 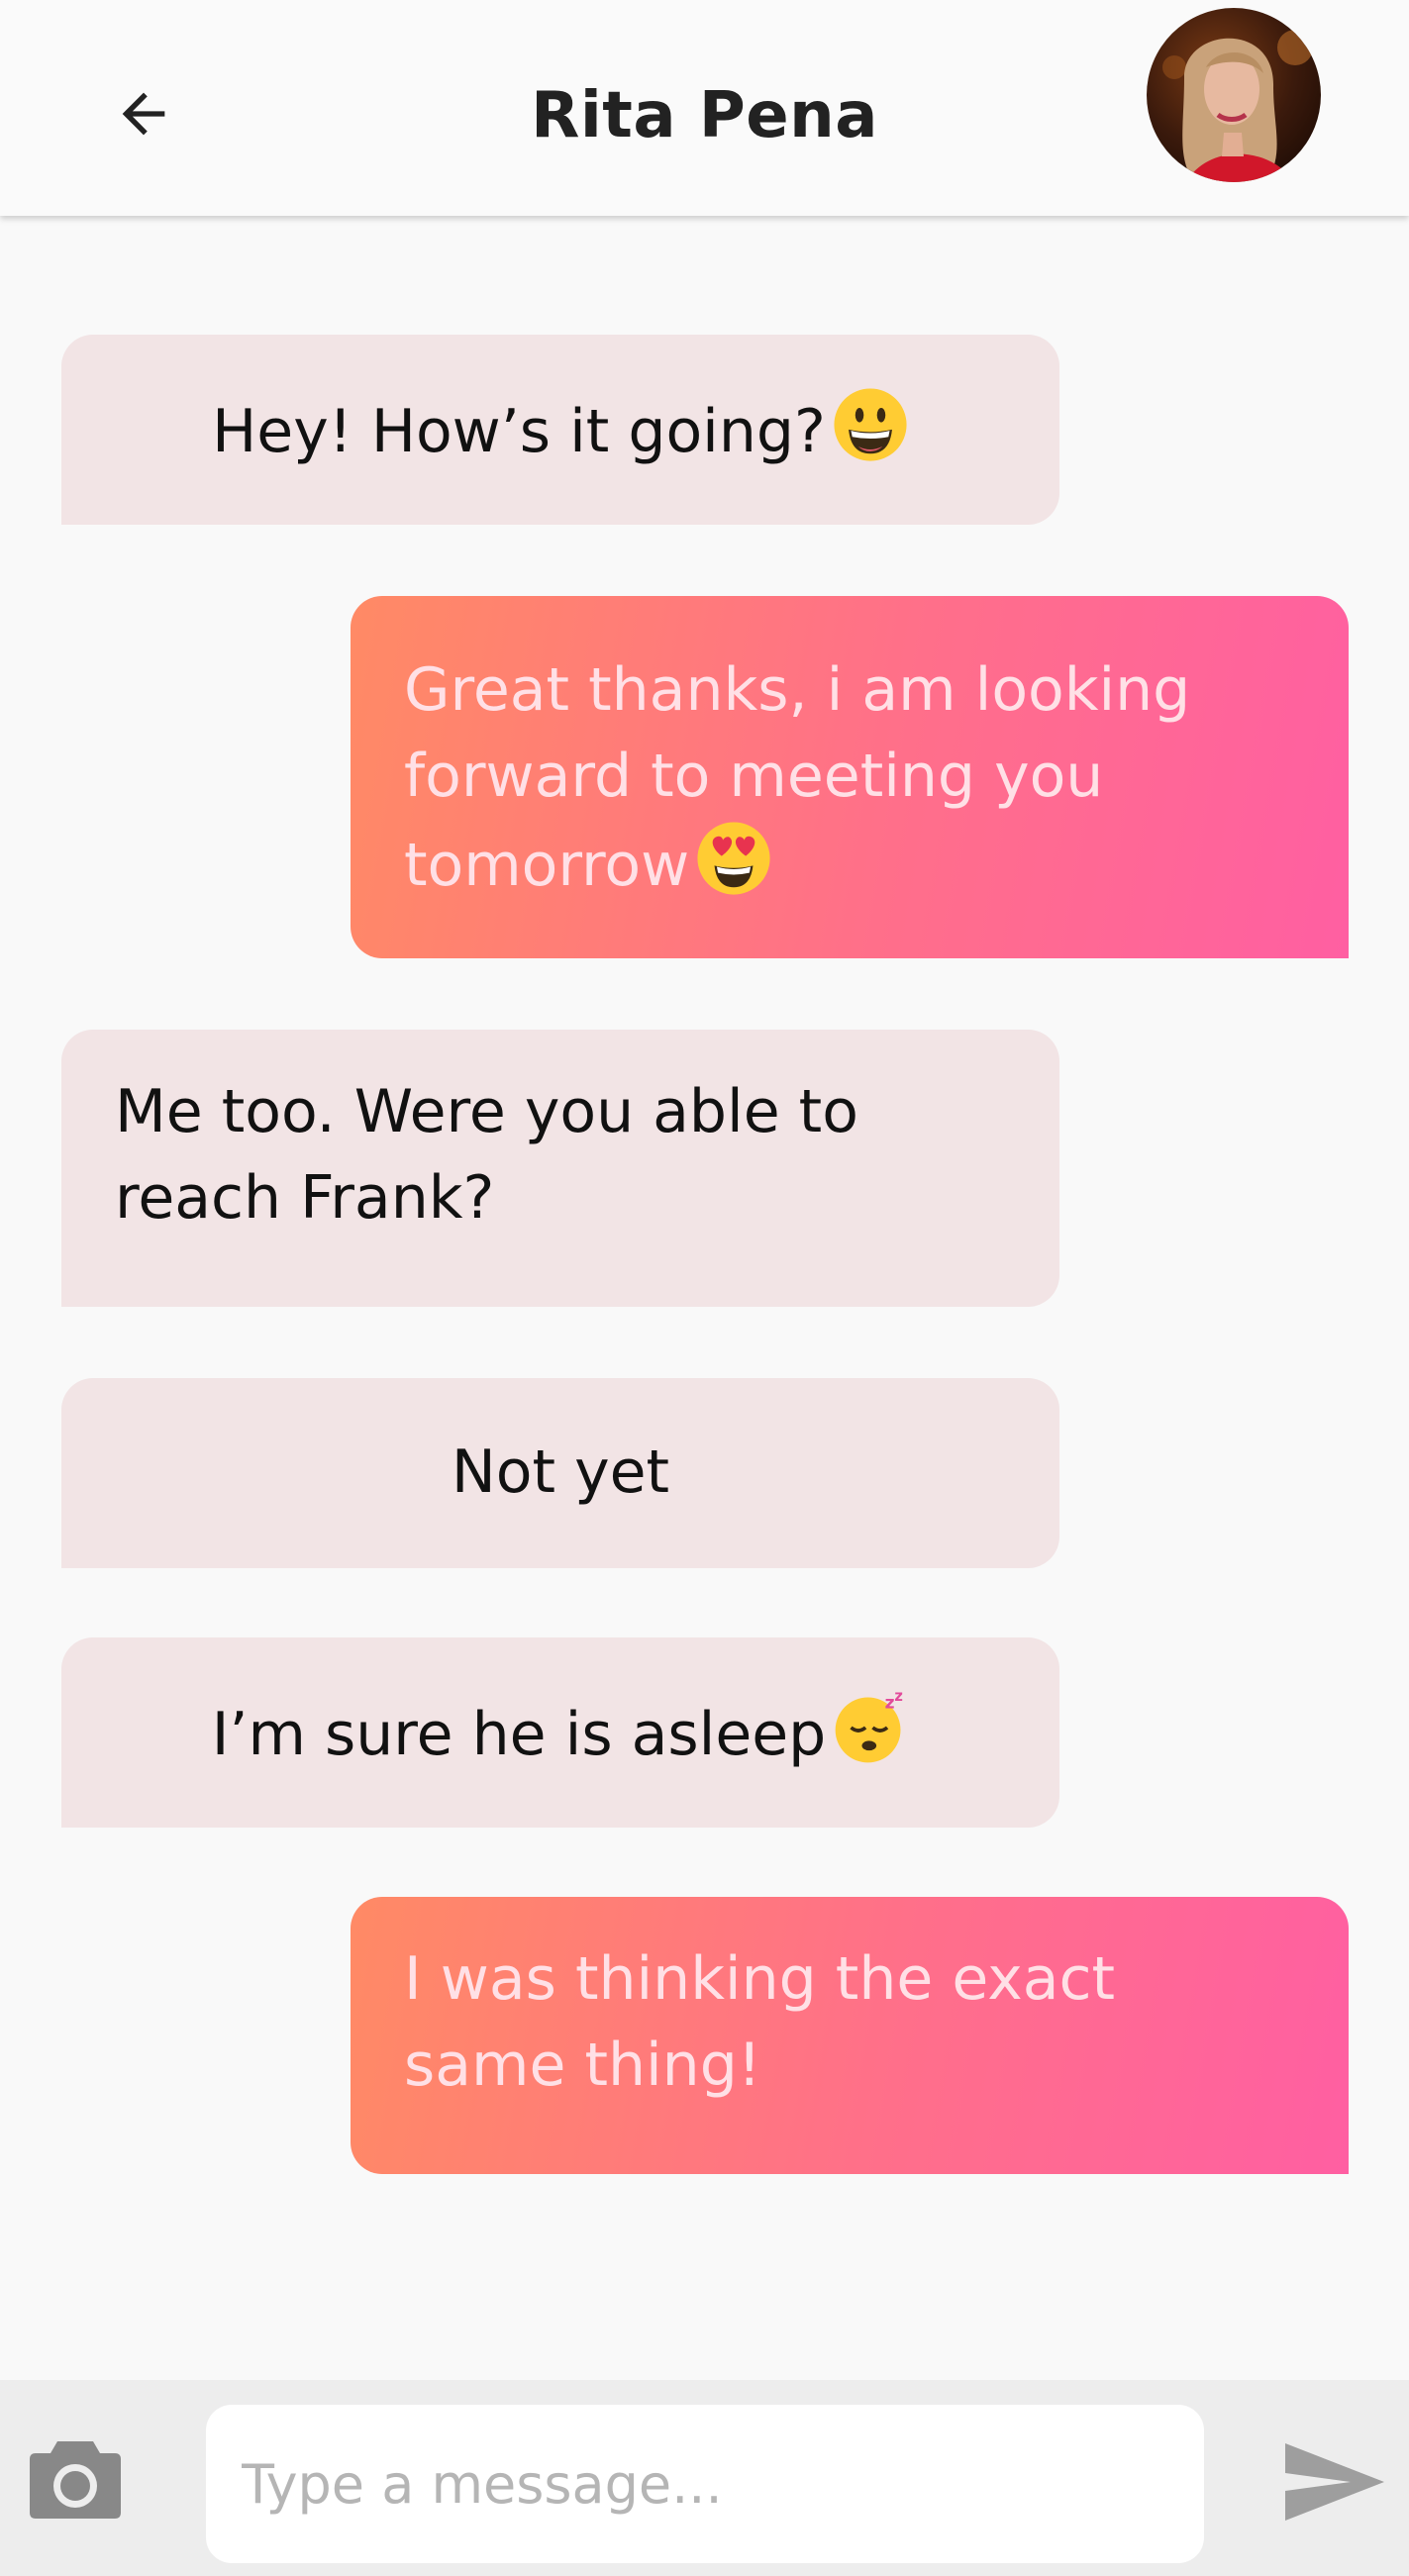 I want to click on message-text: I’m sure he is asleep, so click(x=519, y=1735).